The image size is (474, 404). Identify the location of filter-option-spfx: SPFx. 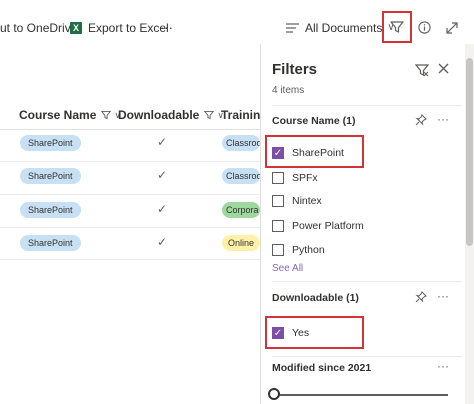
(295, 178).